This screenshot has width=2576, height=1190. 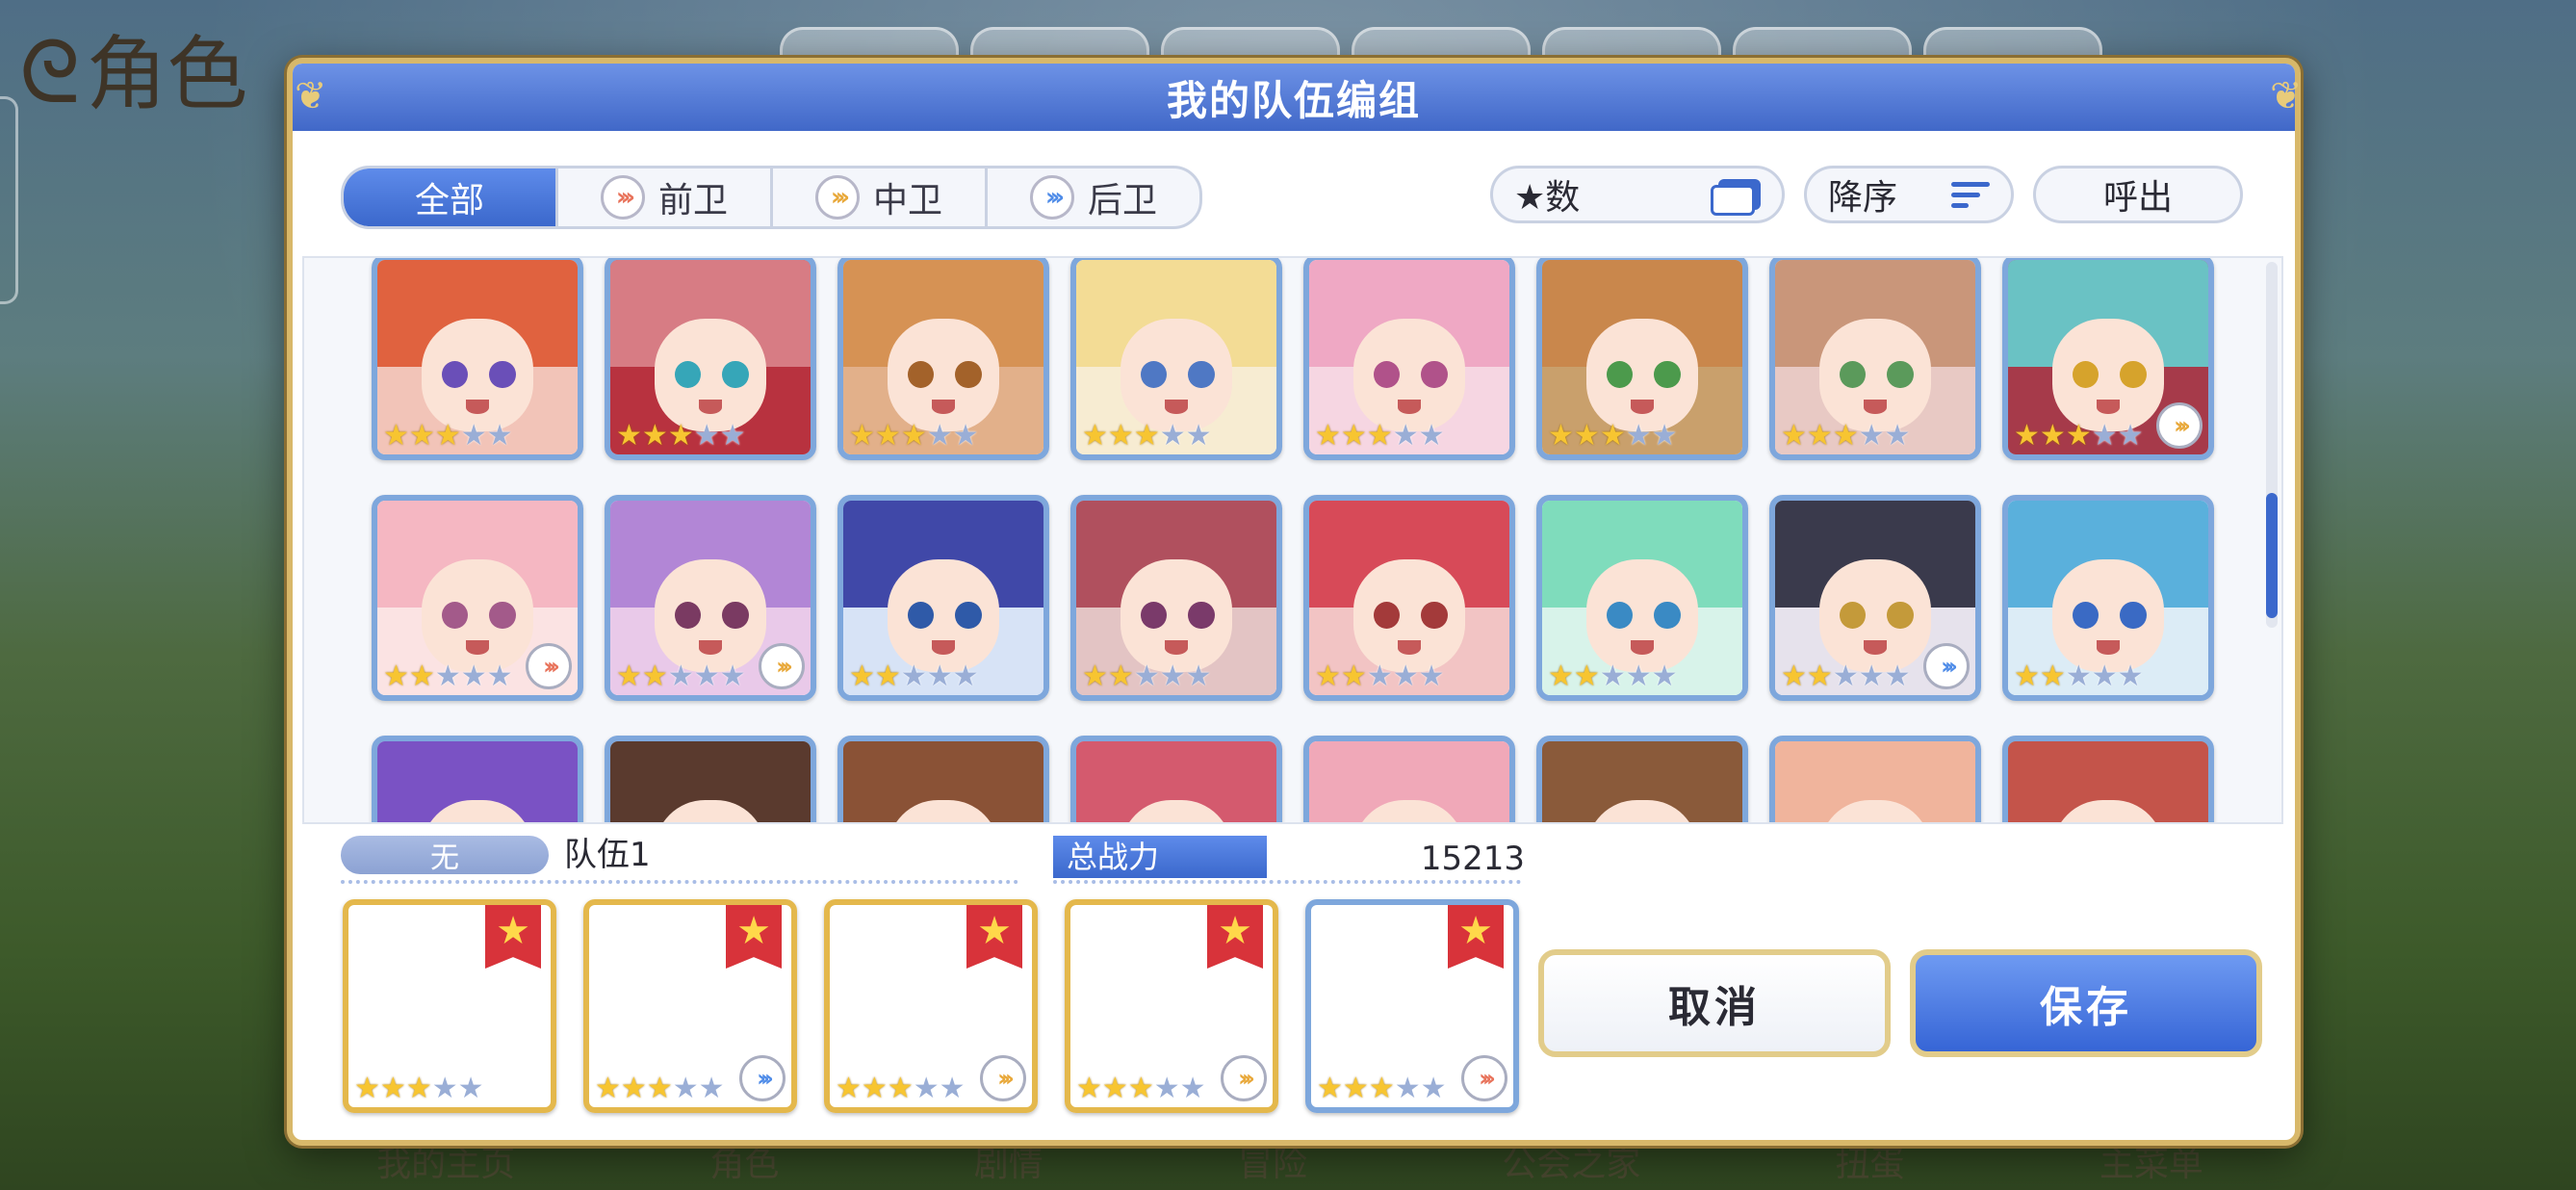 I want to click on side-handle, so click(x=9, y=200).